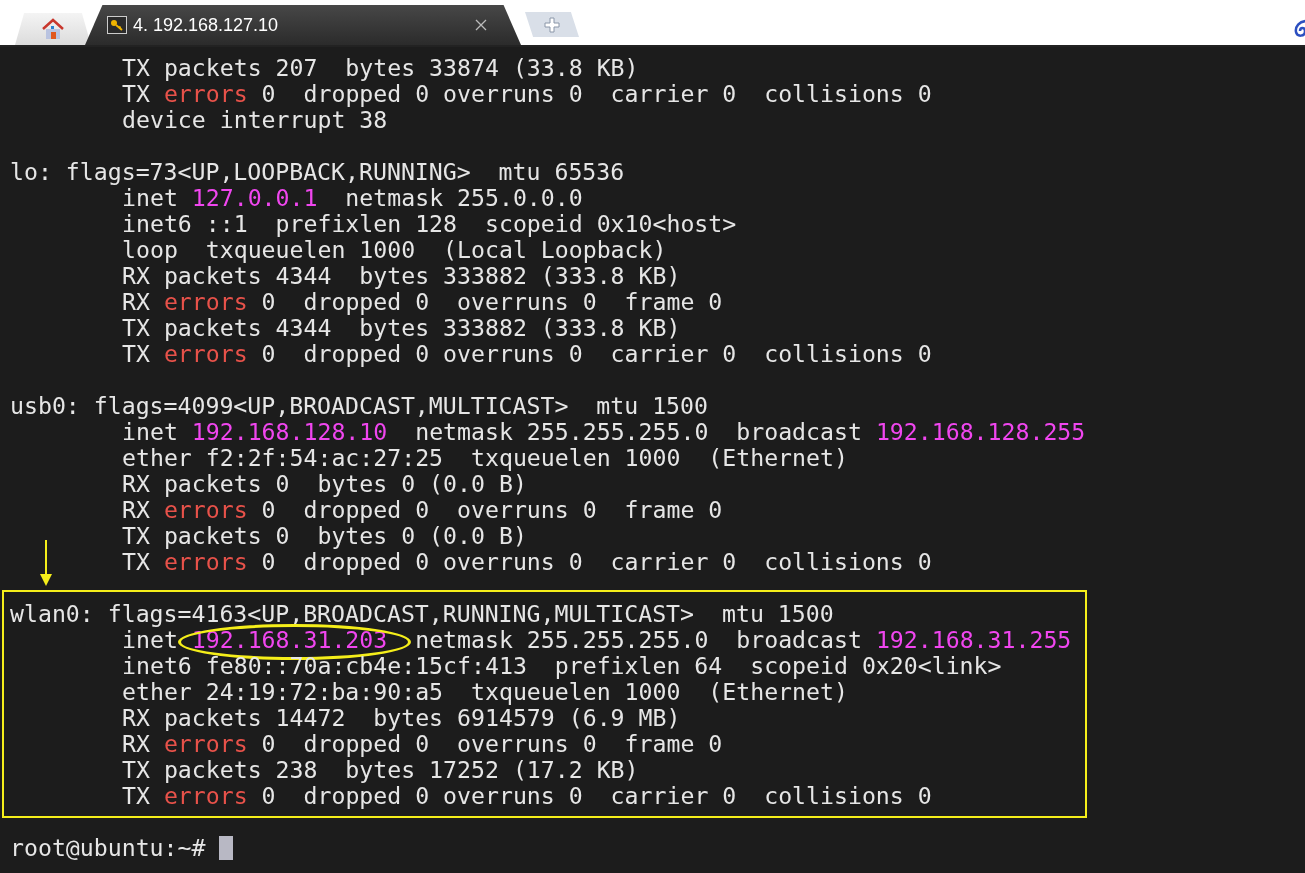 This screenshot has width=1305, height=873. I want to click on terminal-line: inet6 ::1 prefixlen 128 scopeid 0x10<host>, so click(429, 224).